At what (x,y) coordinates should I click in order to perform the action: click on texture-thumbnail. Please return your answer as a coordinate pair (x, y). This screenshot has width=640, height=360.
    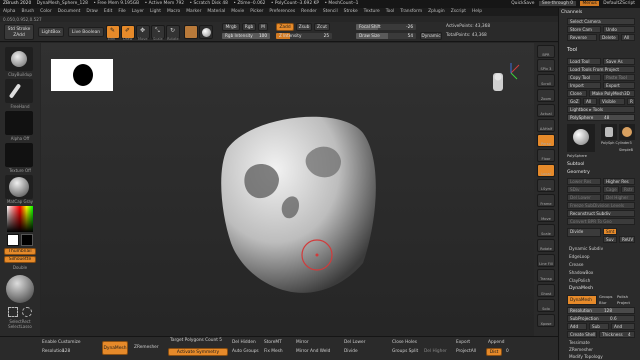
    Looking at the image, I should click on (19, 155).